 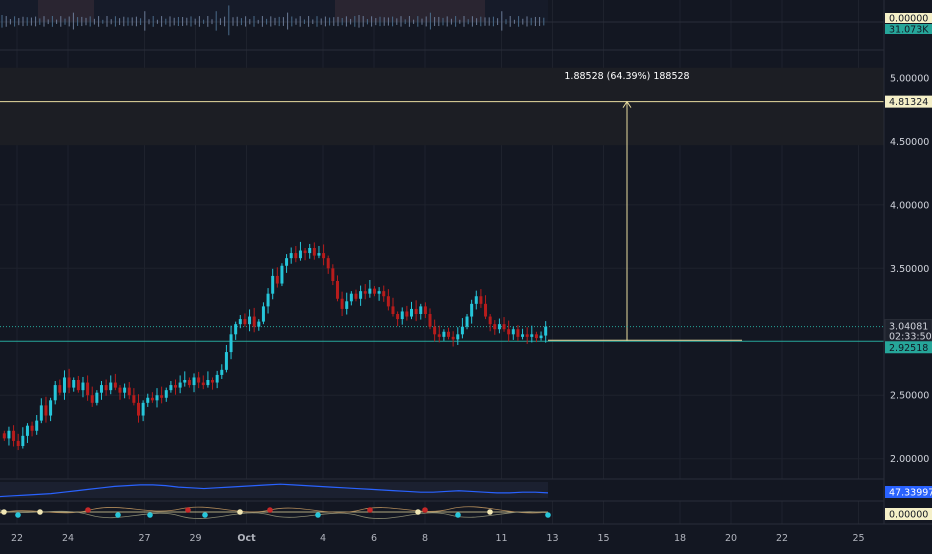 I want to click on time-tick-label: 8, so click(x=425, y=538).